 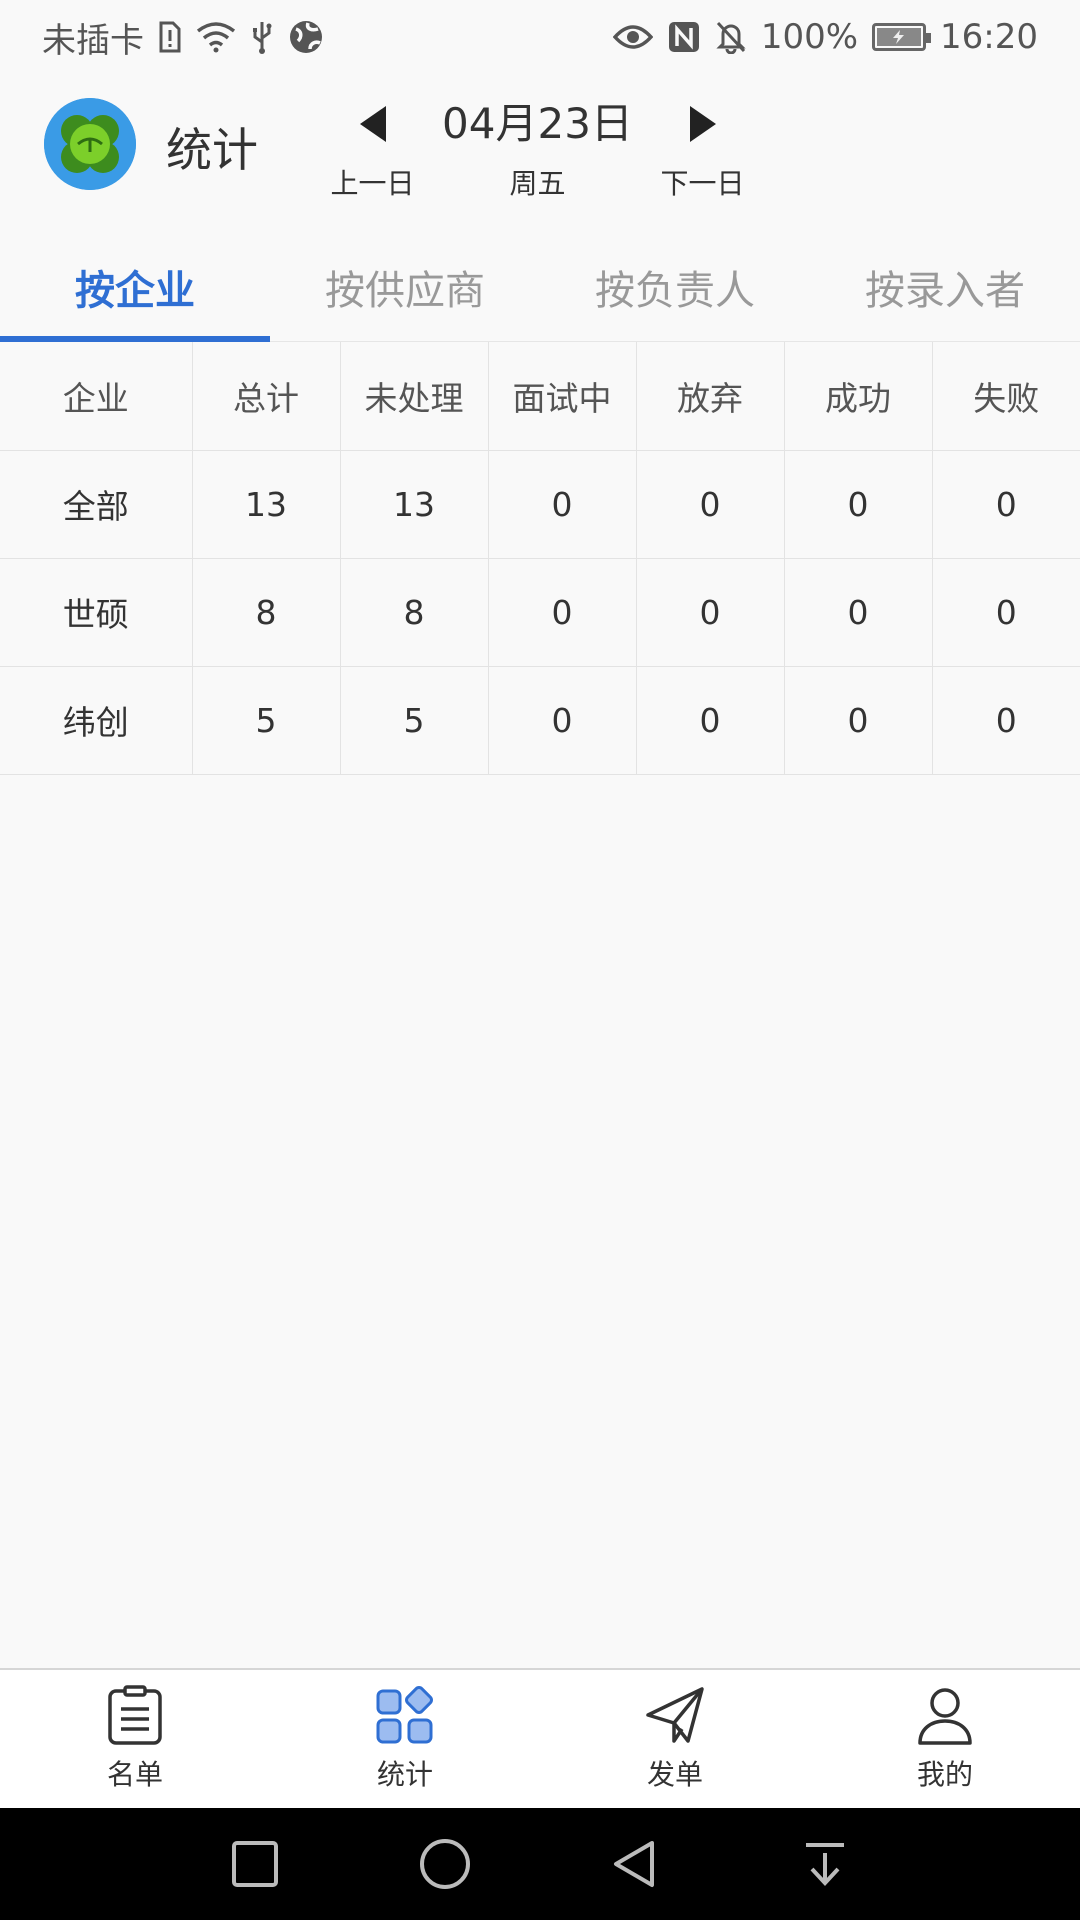 What do you see at coordinates (809, 37) in the screenshot?
I see `battery-percent: 100%` at bounding box center [809, 37].